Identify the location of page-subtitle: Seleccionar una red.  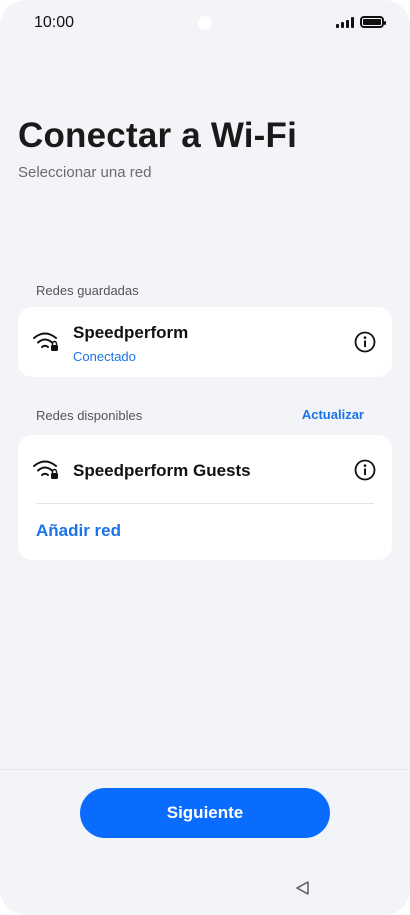
(85, 172).